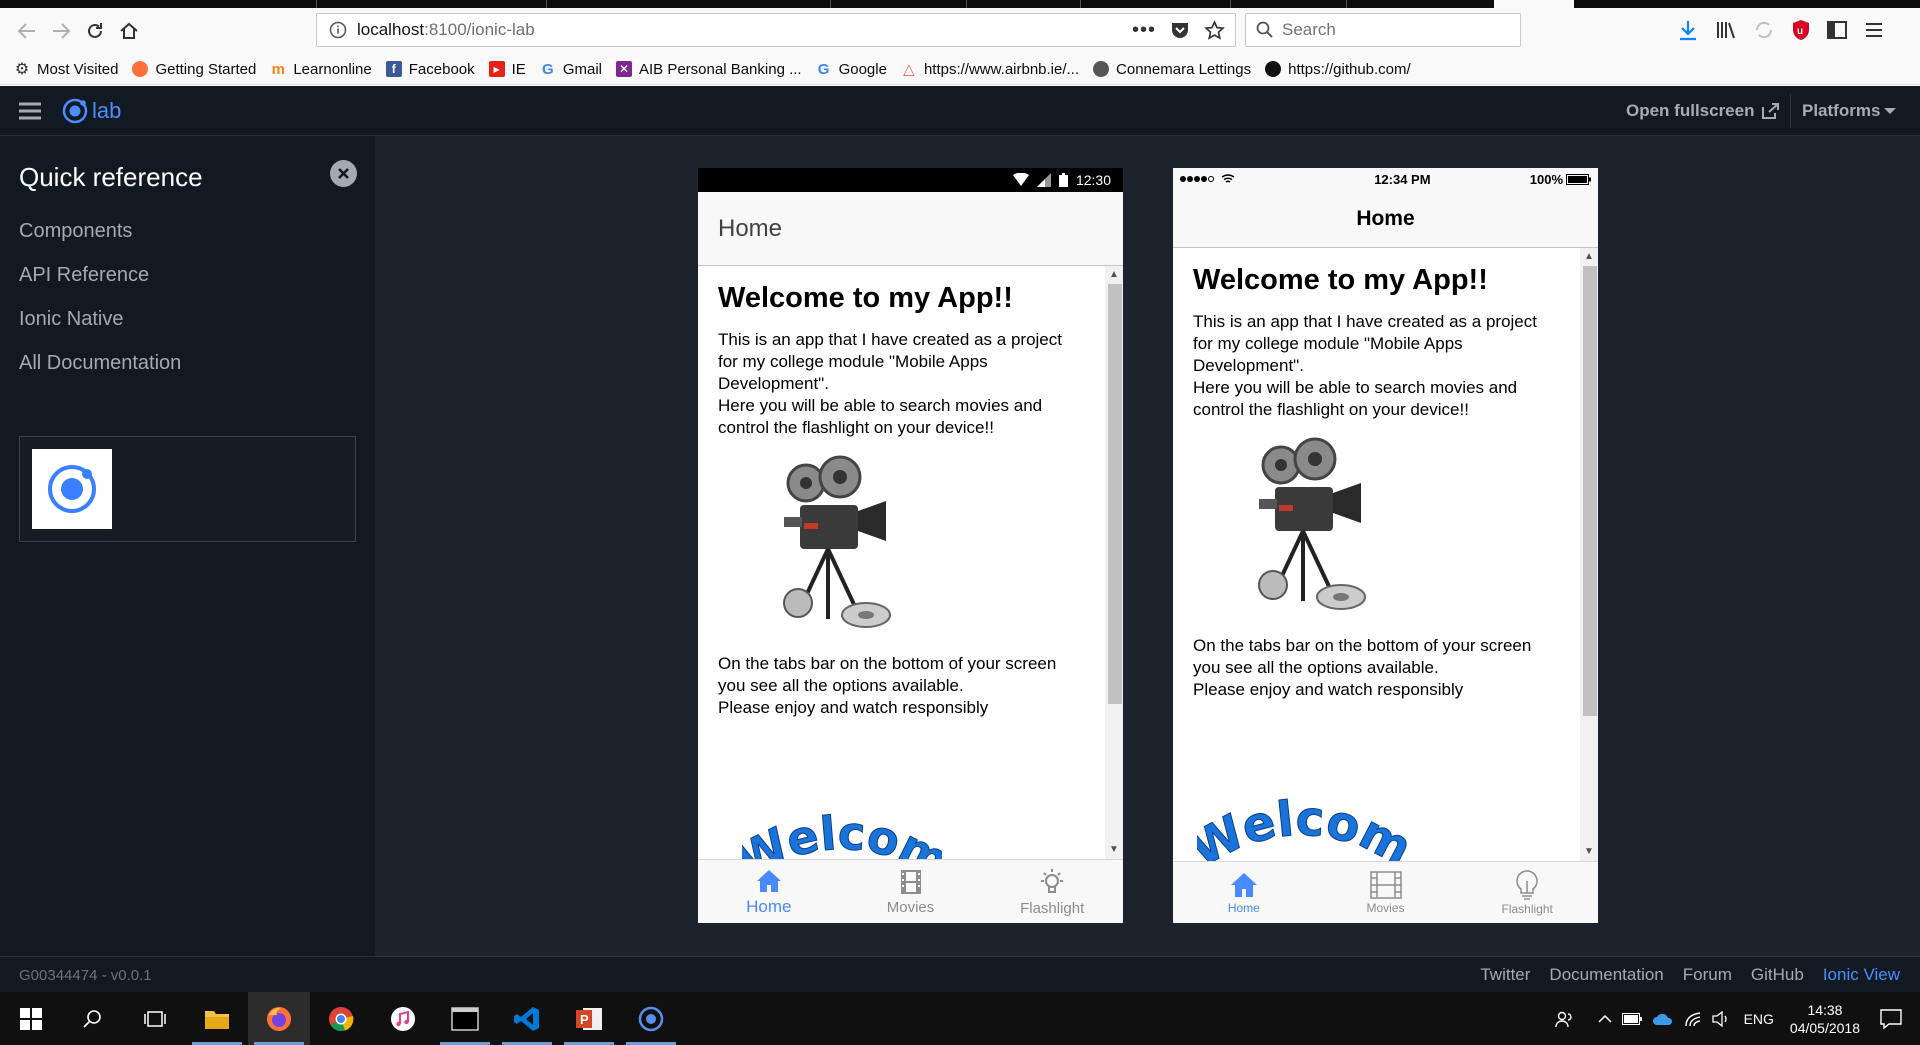 This screenshot has width=1920, height=1045. What do you see at coordinates (206, 69) in the screenshot?
I see `bookmark-label: Getting Started` at bounding box center [206, 69].